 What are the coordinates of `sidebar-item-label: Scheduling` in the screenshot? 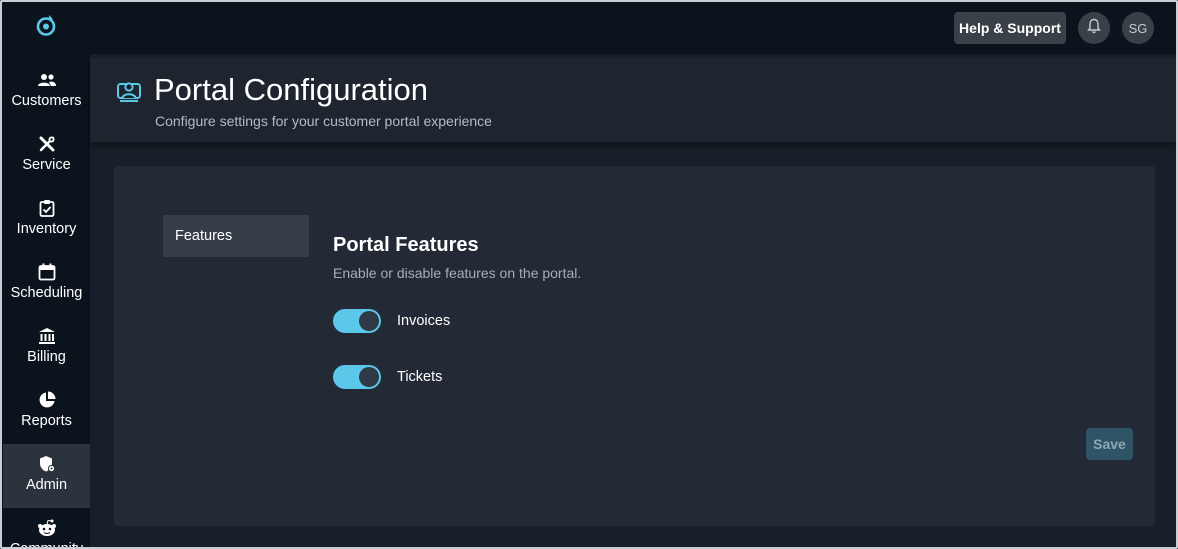 It's located at (46, 293).